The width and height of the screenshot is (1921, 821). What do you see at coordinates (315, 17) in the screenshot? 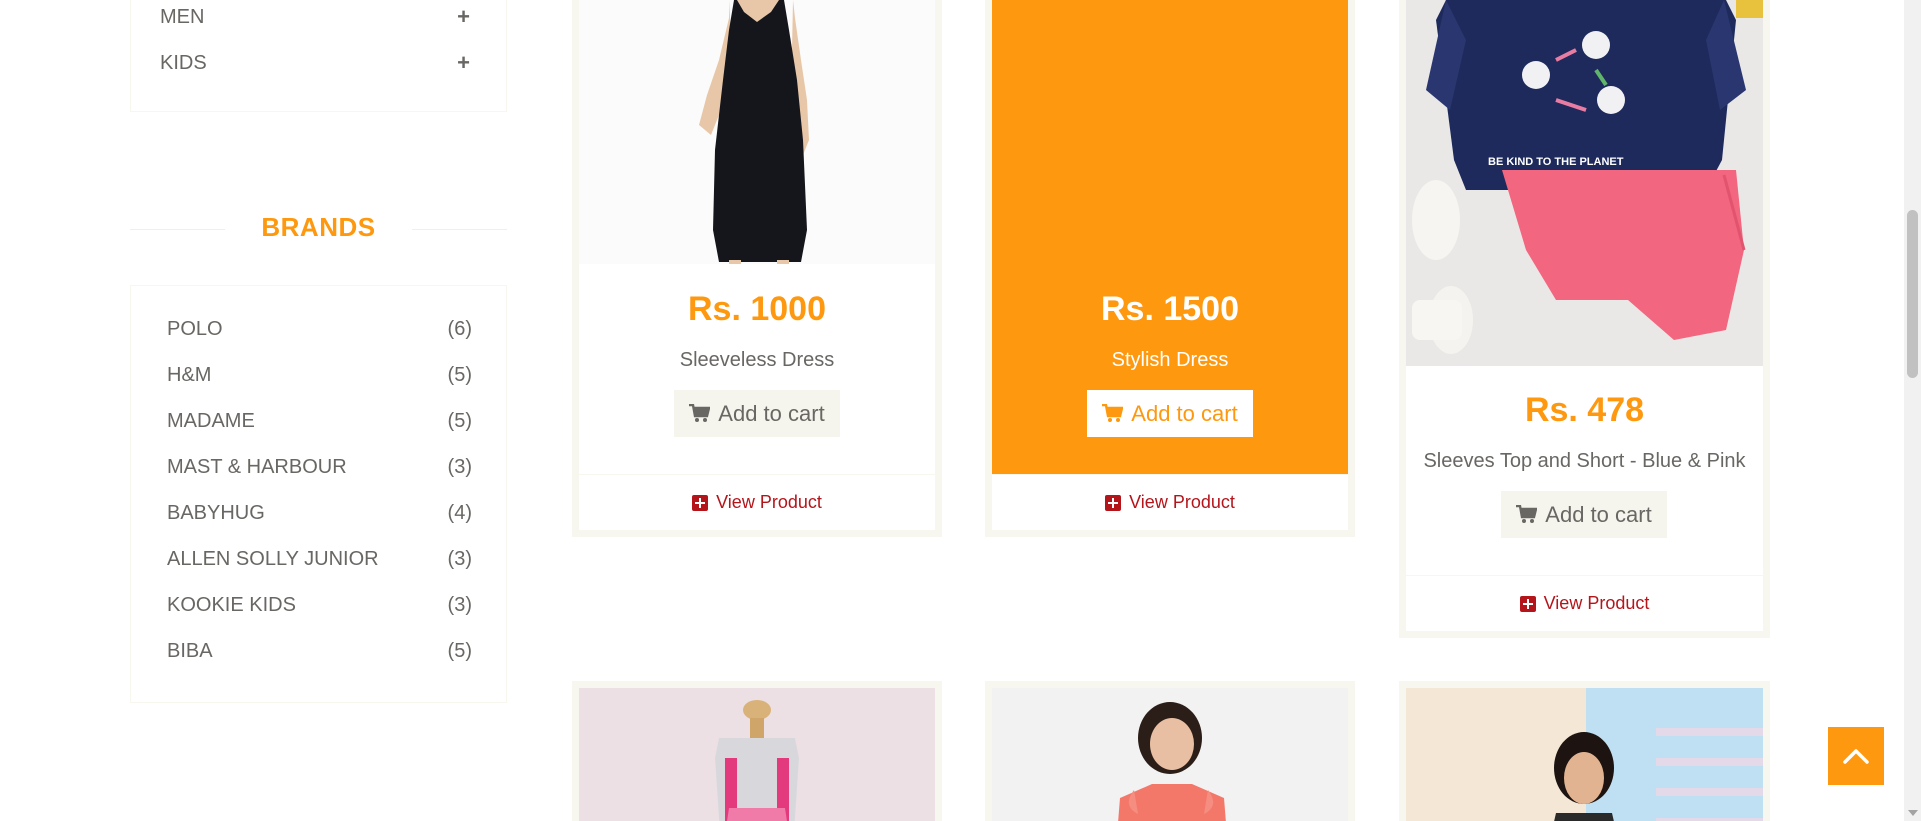
I see `category-men: MEN +` at bounding box center [315, 17].